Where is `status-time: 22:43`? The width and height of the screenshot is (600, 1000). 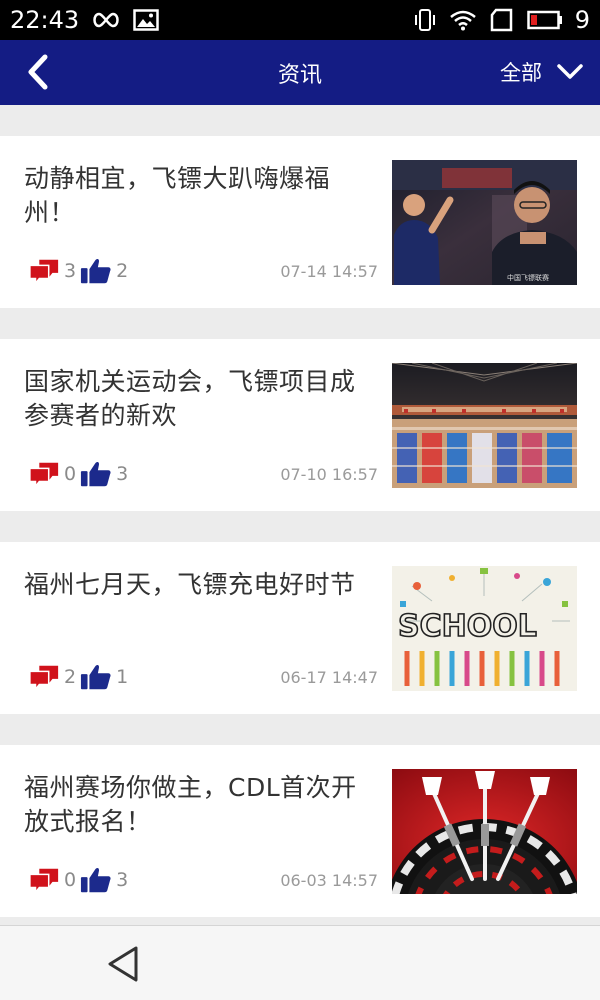
status-time: 22:43 is located at coordinates (45, 20).